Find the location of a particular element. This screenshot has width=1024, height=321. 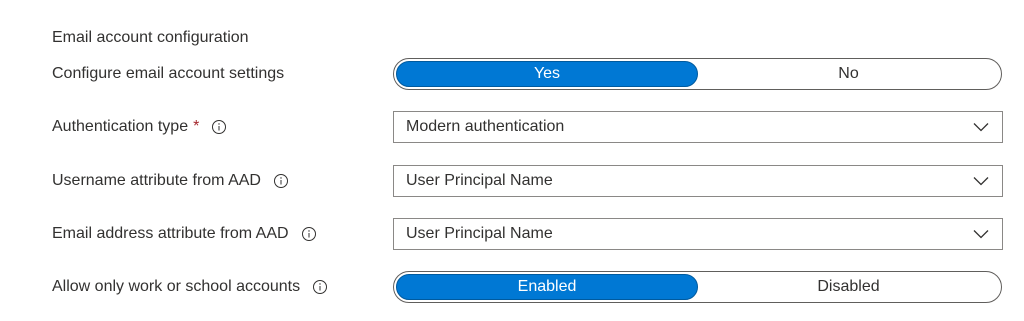

configure-email-label: Configure email account settings is located at coordinates (168, 73).